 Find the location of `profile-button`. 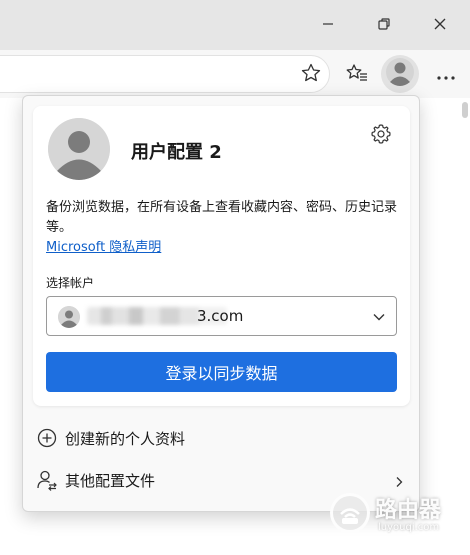

profile-button is located at coordinates (400, 74).